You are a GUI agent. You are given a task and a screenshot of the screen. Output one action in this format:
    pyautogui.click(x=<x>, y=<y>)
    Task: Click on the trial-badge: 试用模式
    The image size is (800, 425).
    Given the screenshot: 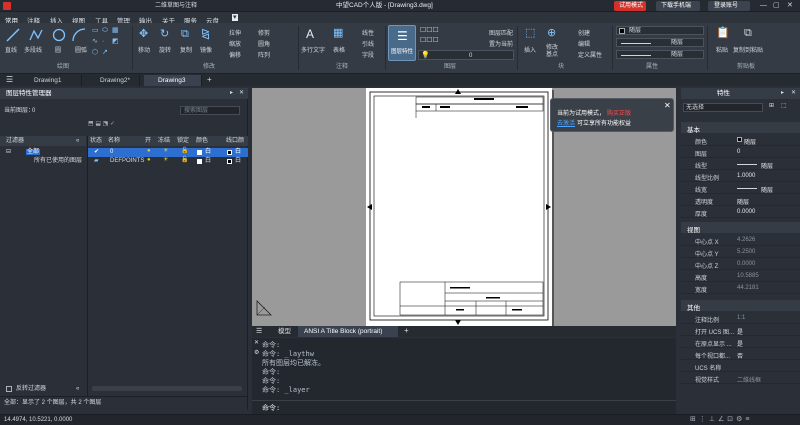 What is the action you would take?
    pyautogui.click(x=630, y=6)
    